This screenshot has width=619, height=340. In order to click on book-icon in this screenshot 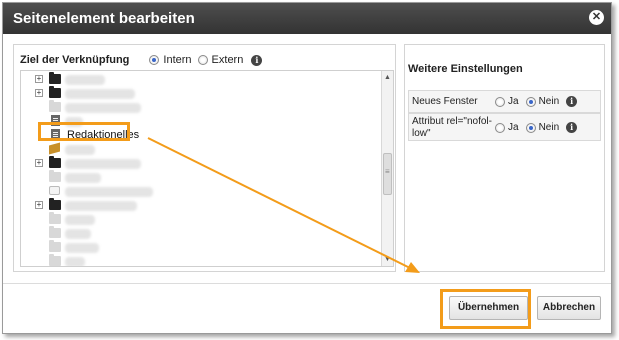, I will do `click(54, 148)`.